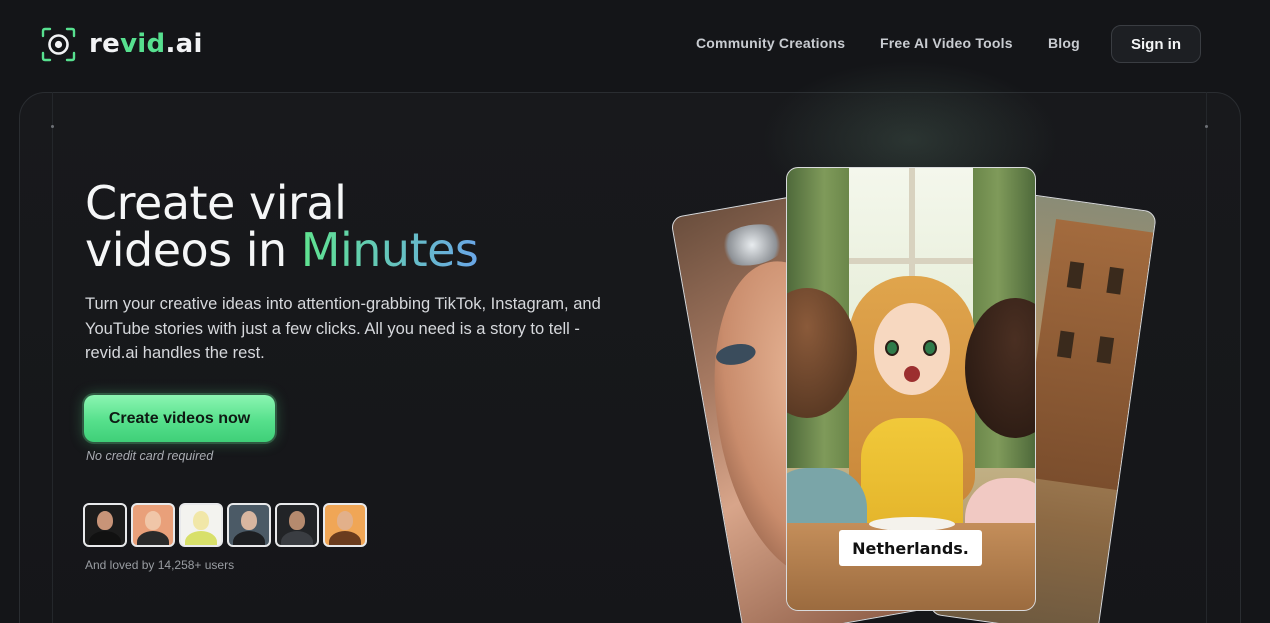 This screenshot has width=1270, height=623. I want to click on headline-line-2: videos in, so click(193, 250).